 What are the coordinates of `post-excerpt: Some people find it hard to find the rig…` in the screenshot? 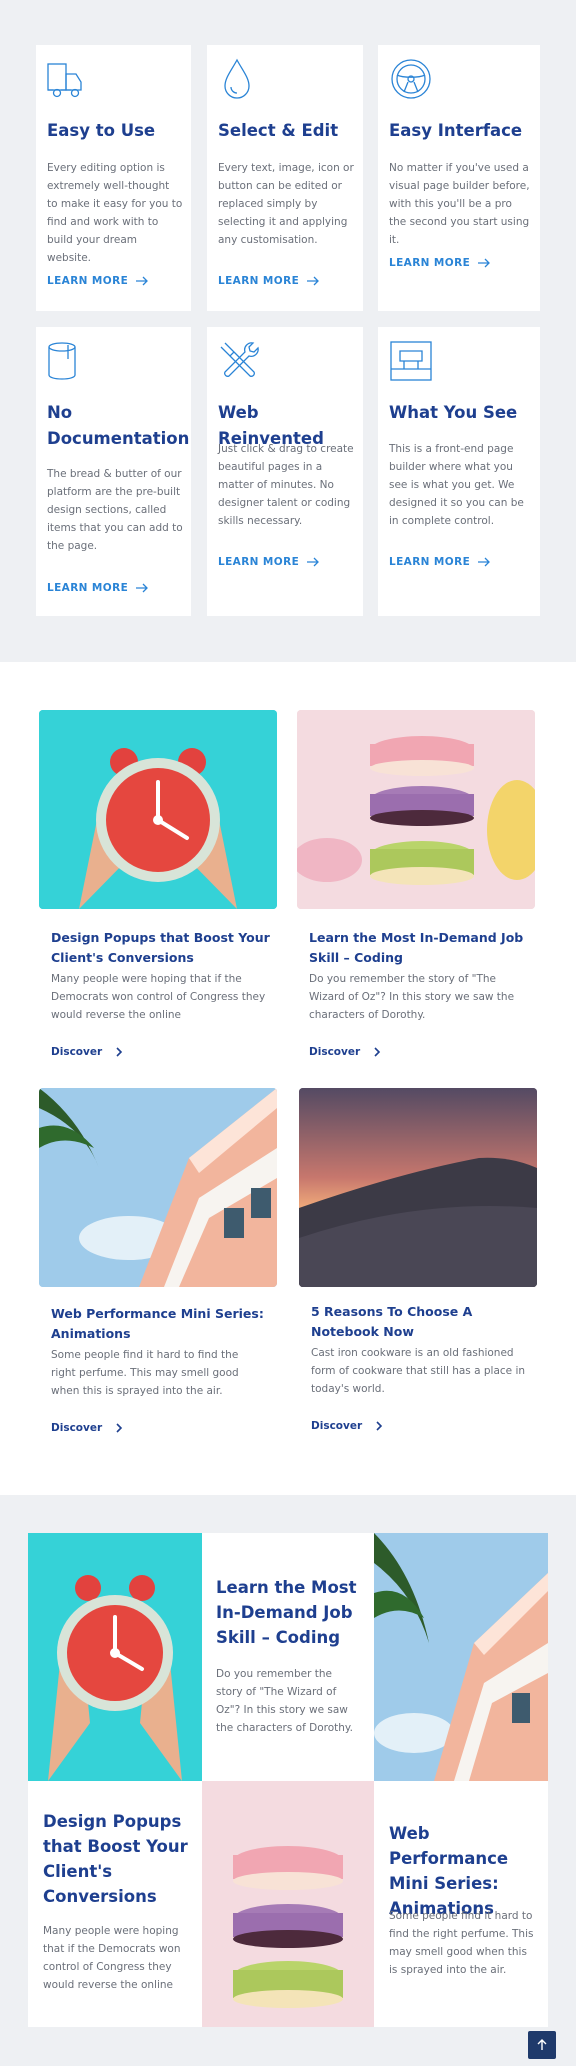 It's located at (145, 1373).